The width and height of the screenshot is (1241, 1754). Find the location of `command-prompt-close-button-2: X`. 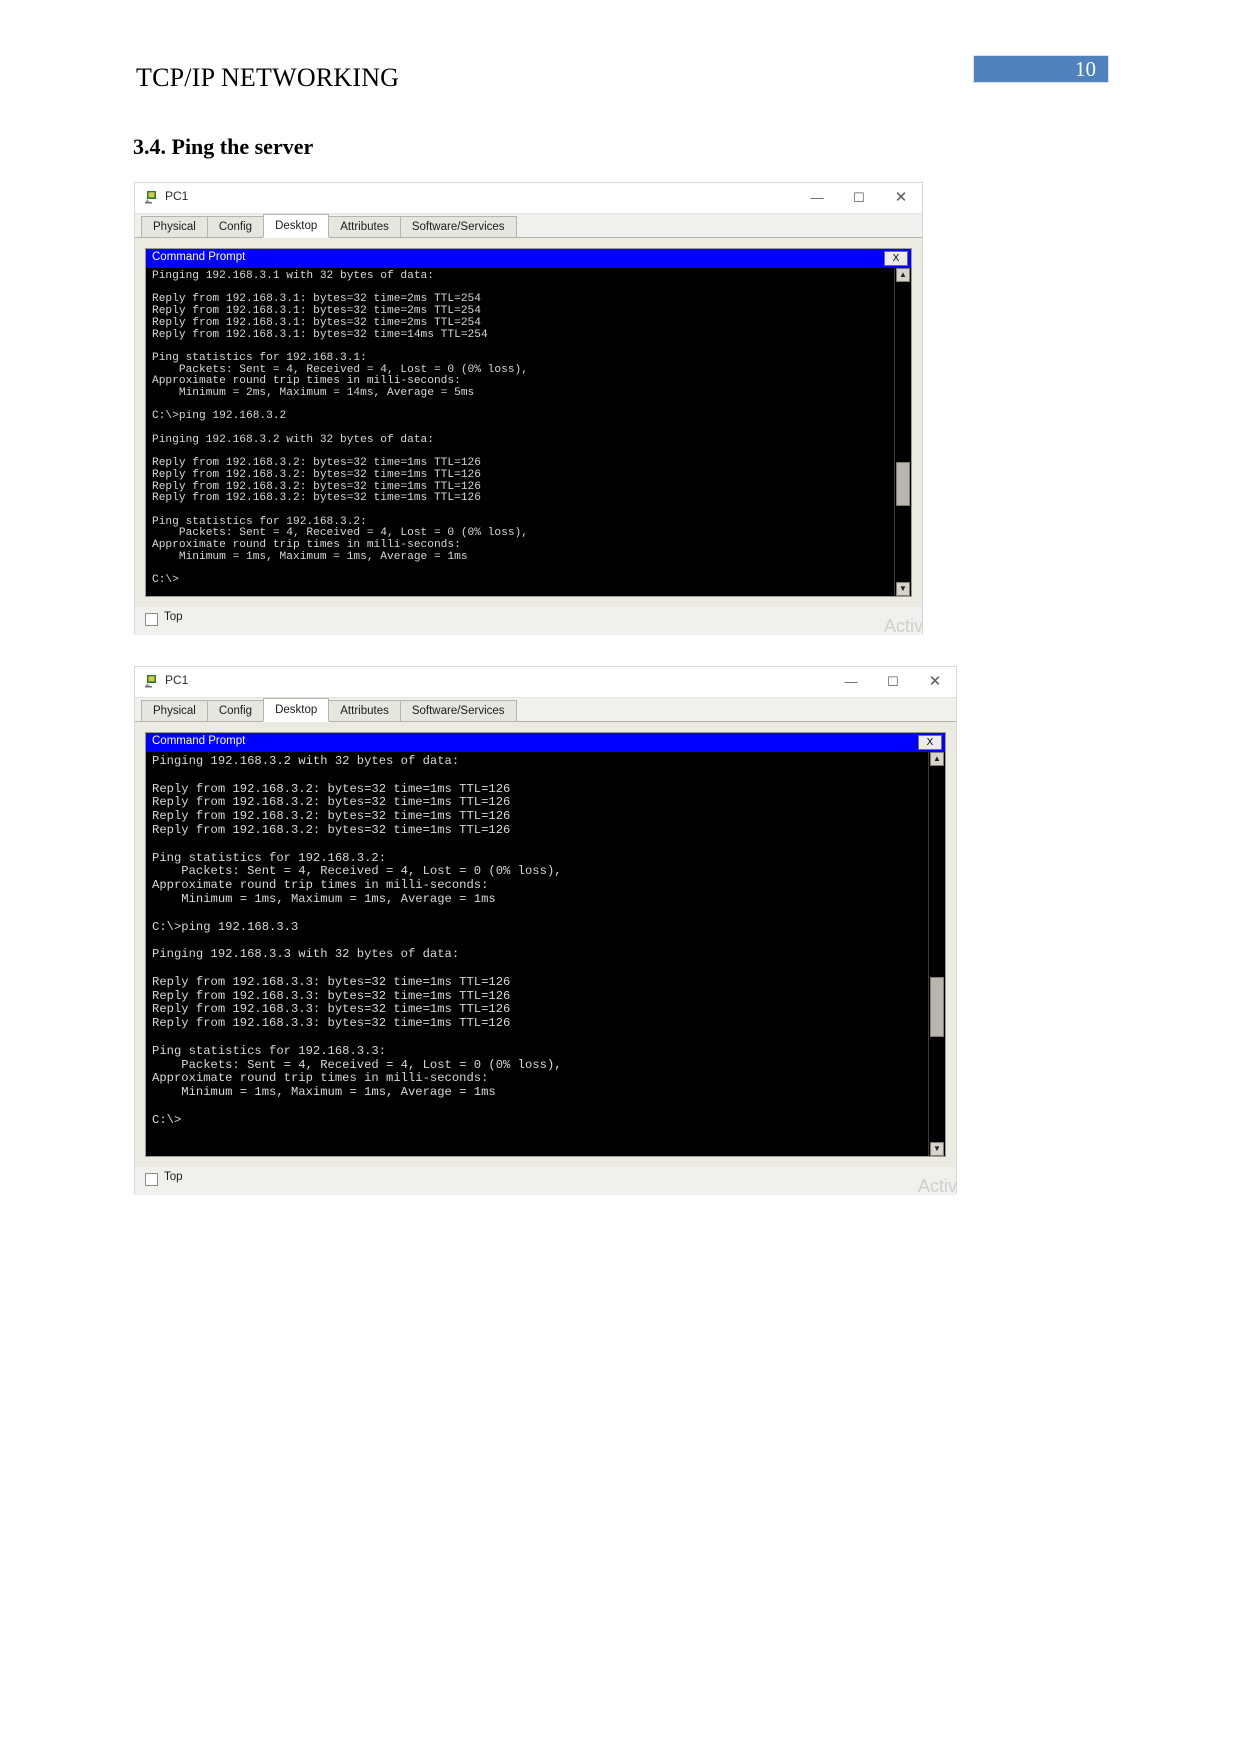

command-prompt-close-button-2: X is located at coordinates (930, 742).